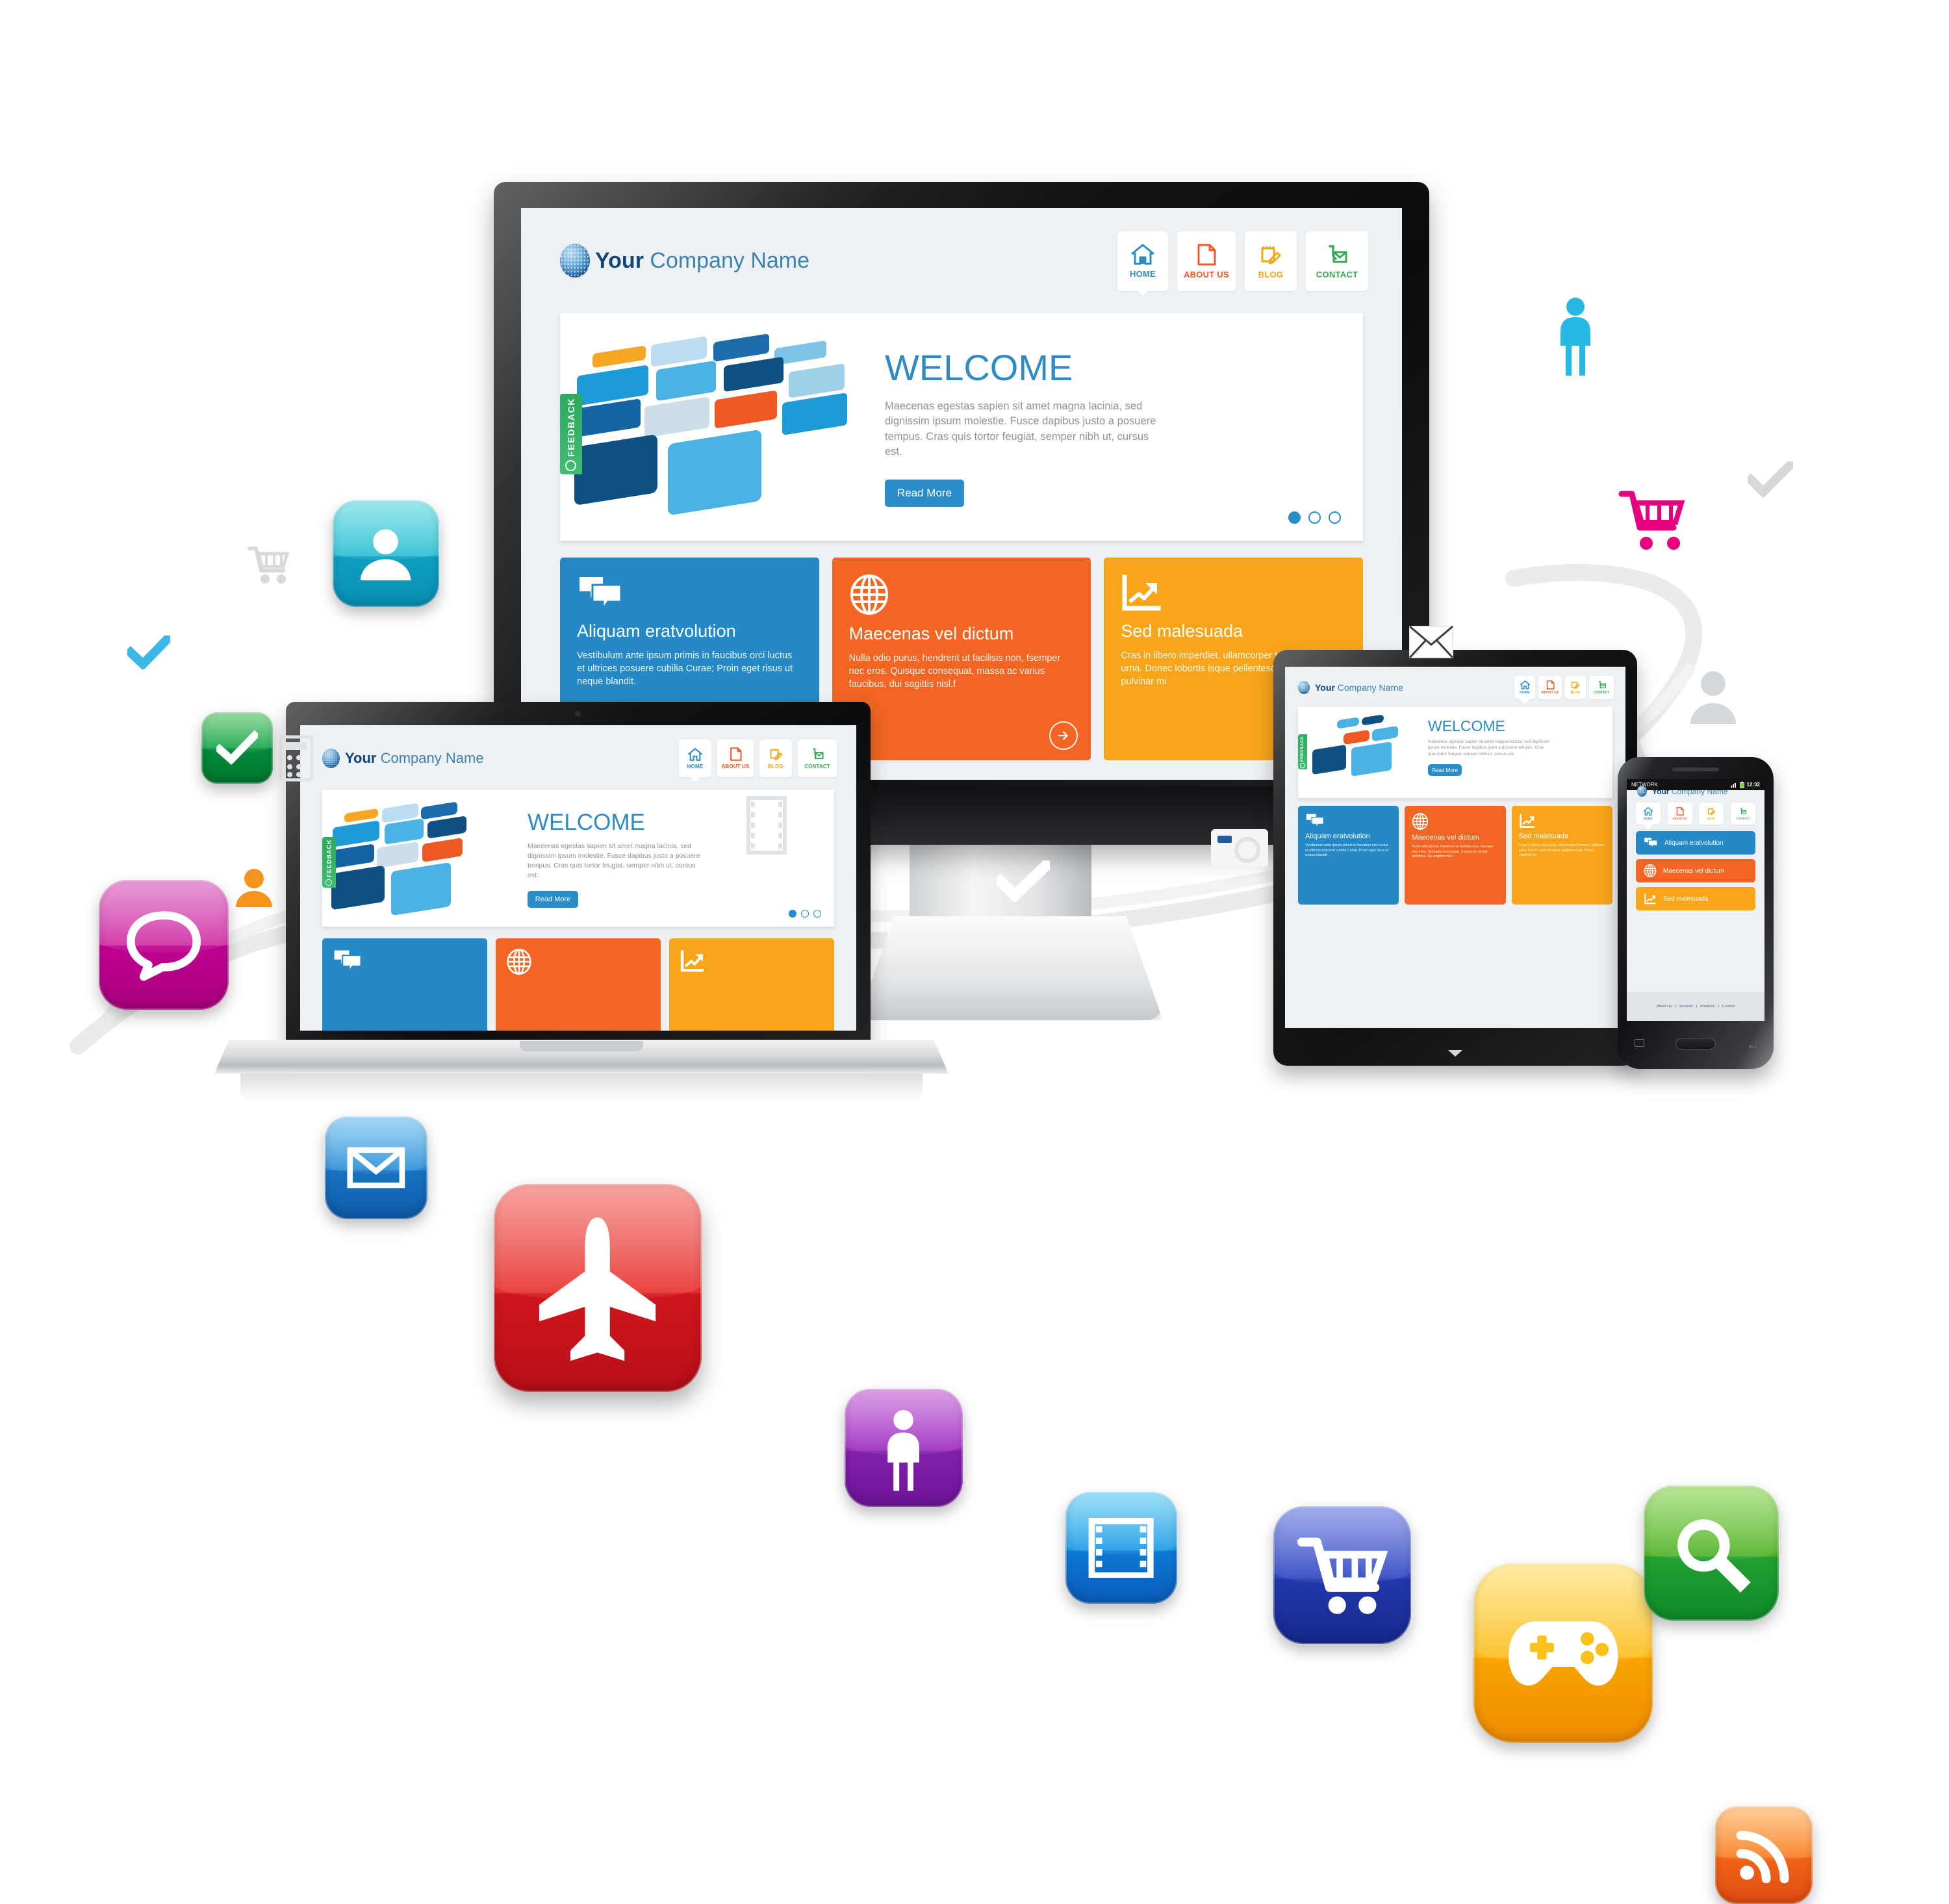  Describe the element at coordinates (1753, 1045) in the screenshot. I see `phone-back-button-icon` at that location.